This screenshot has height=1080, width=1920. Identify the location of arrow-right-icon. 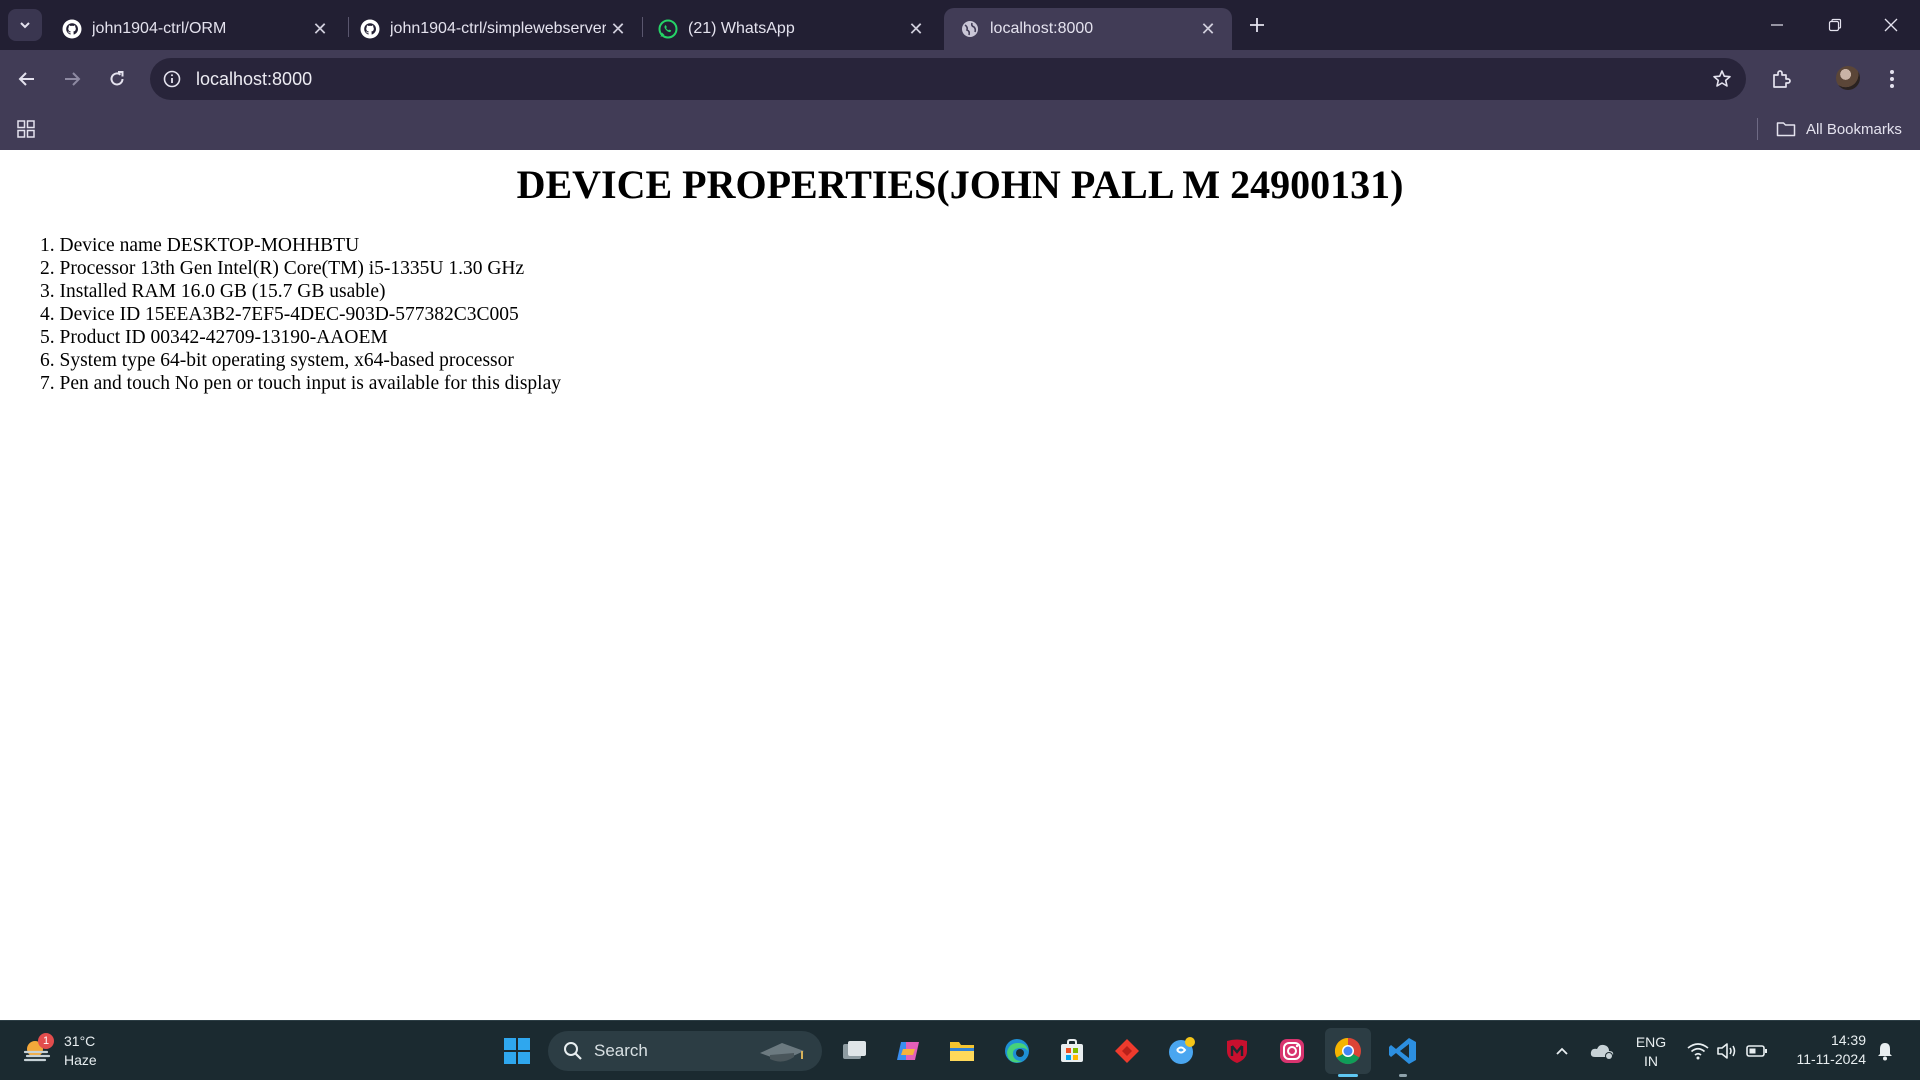
(73, 79).